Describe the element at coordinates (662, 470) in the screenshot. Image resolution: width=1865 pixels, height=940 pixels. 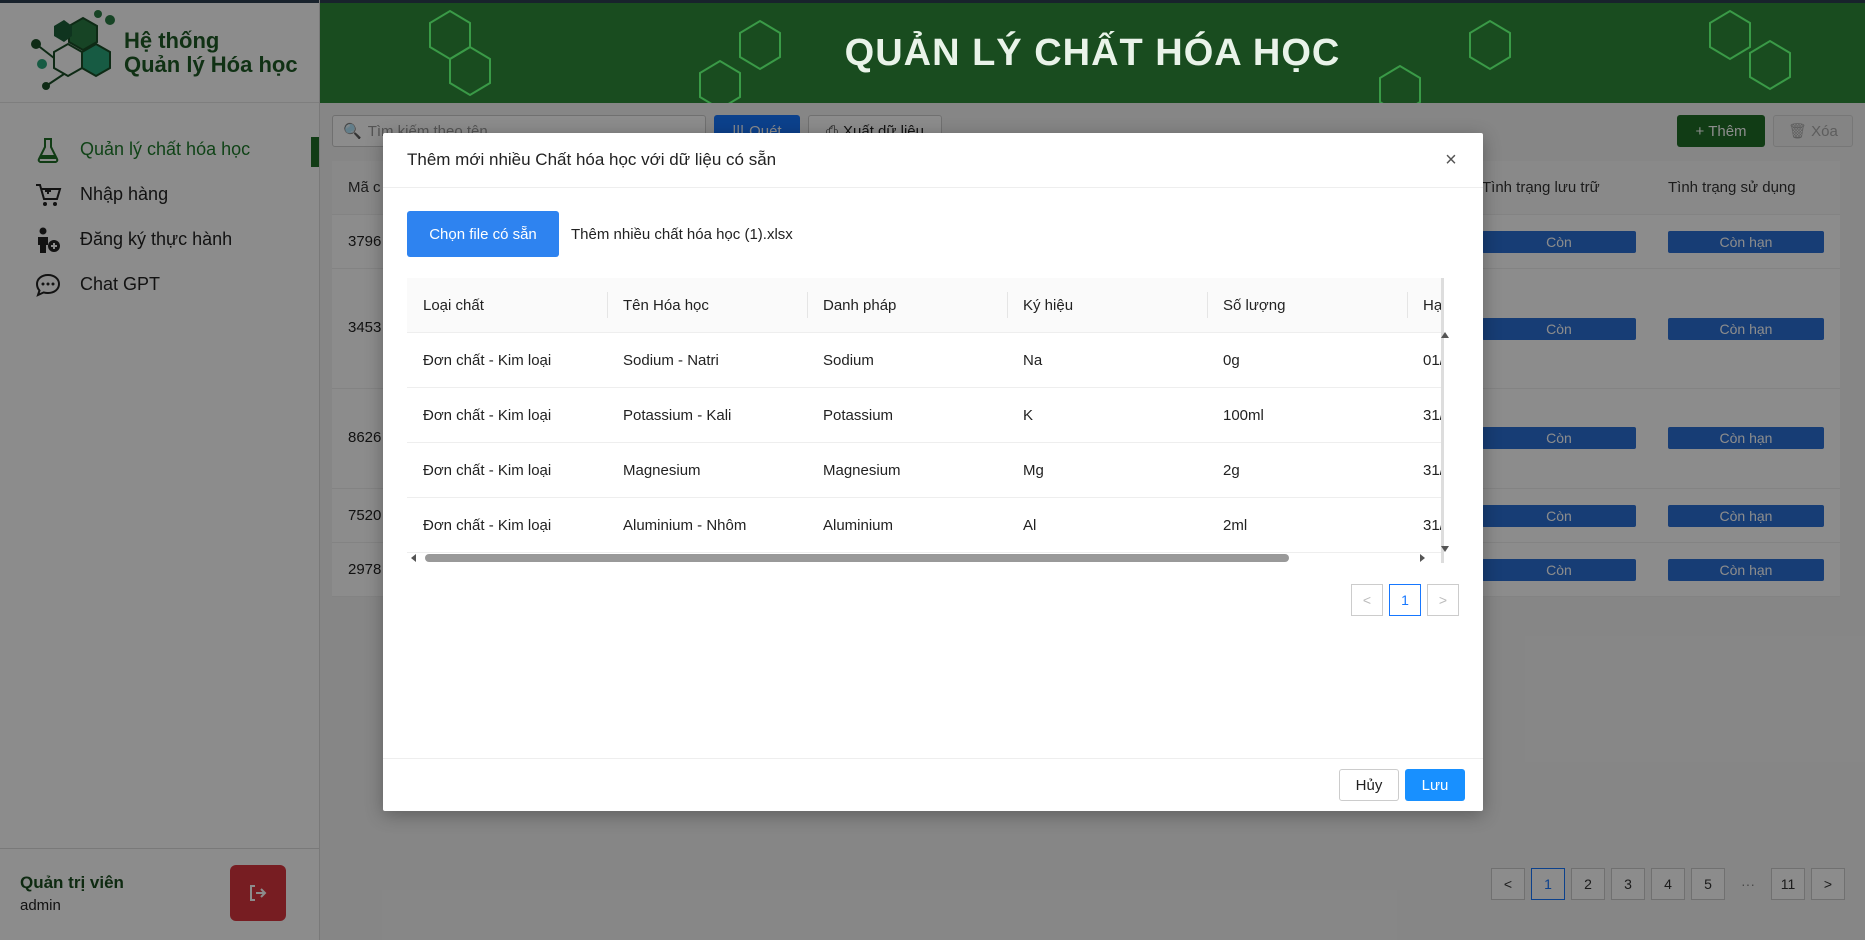
I see `cell-name: Magnesium` at that location.